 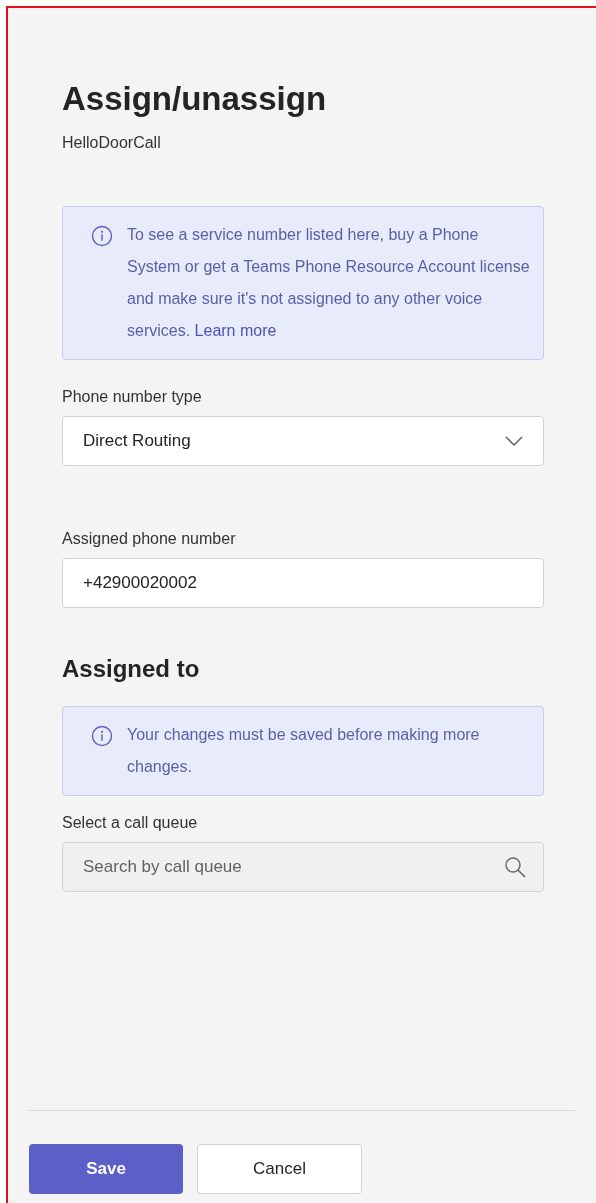 I want to click on info-message: To see a service number listed here, buy a Phone System or get a Teams Phone Resource Account license and make sure it's not assigned to any other voice services. Learn more, so click(x=329, y=283).